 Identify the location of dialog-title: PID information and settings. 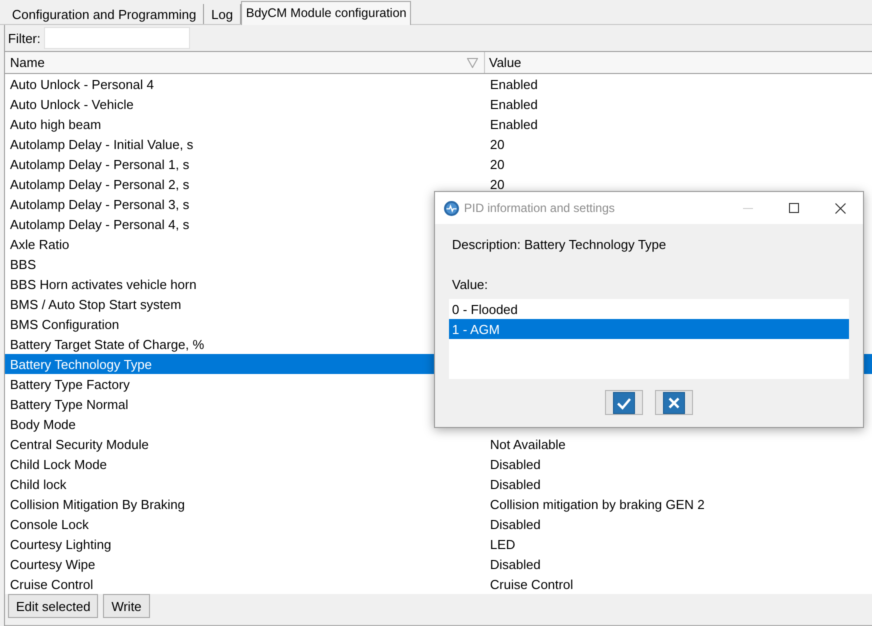
(539, 208).